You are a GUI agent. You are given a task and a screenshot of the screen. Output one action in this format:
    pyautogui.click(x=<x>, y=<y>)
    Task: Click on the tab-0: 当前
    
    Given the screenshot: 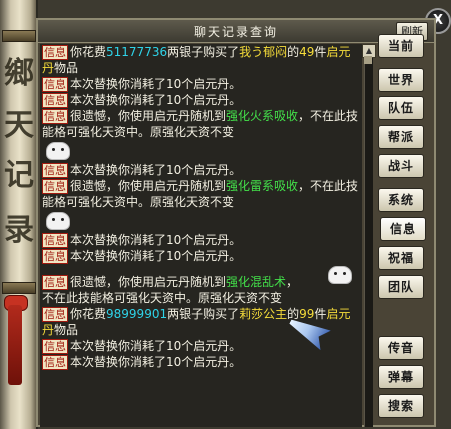 What is the action you would take?
    pyautogui.click(x=401, y=46)
    